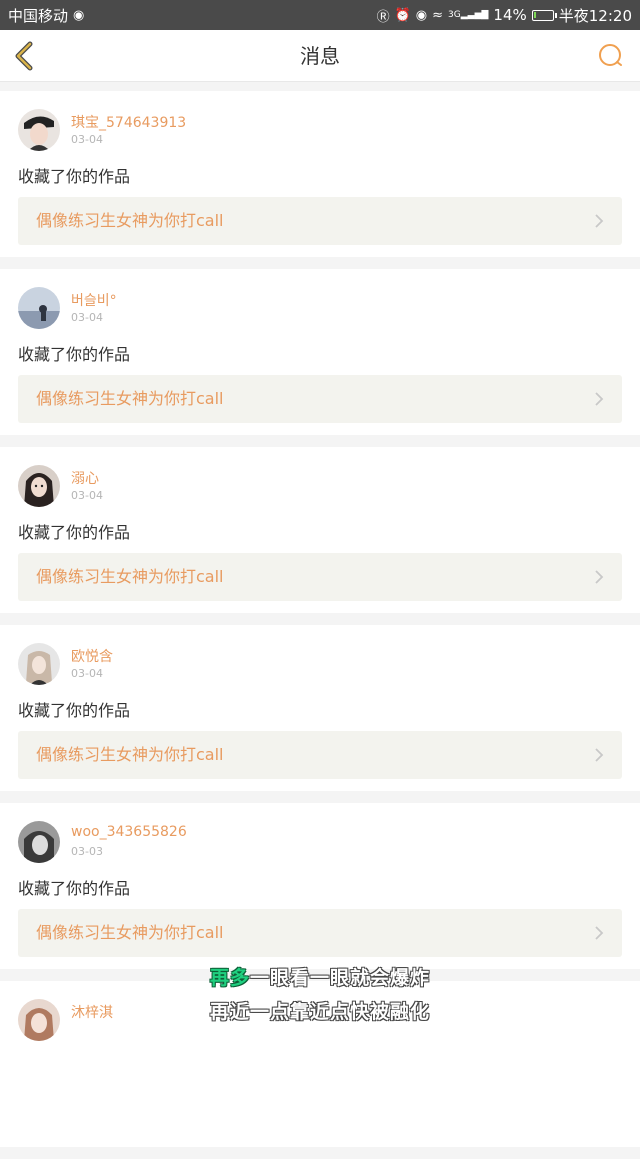 The width and height of the screenshot is (640, 1159). Describe the element at coordinates (128, 122) in the screenshot. I see `username: 琪宝_574643913` at that location.